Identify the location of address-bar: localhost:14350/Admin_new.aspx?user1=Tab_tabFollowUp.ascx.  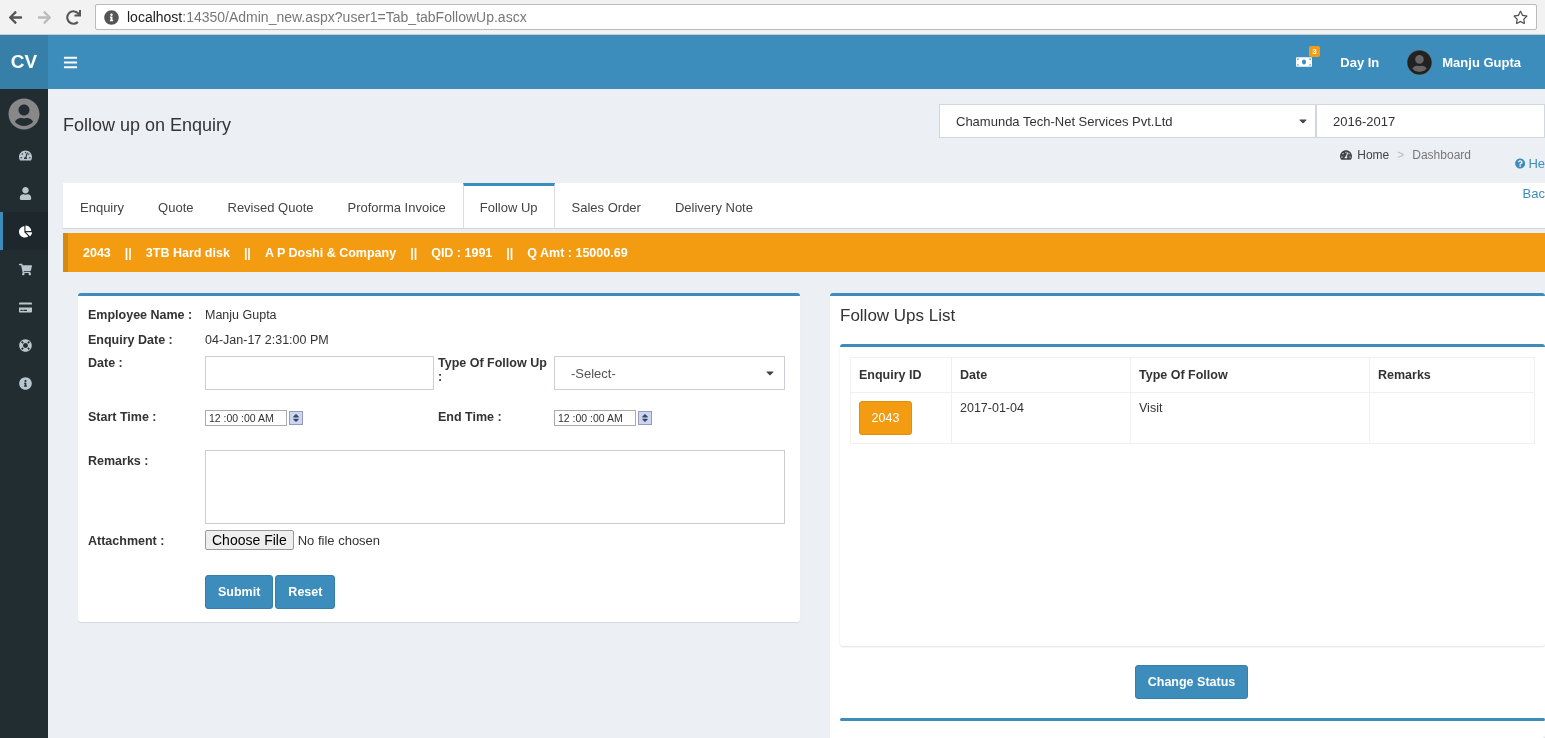
(816, 17).